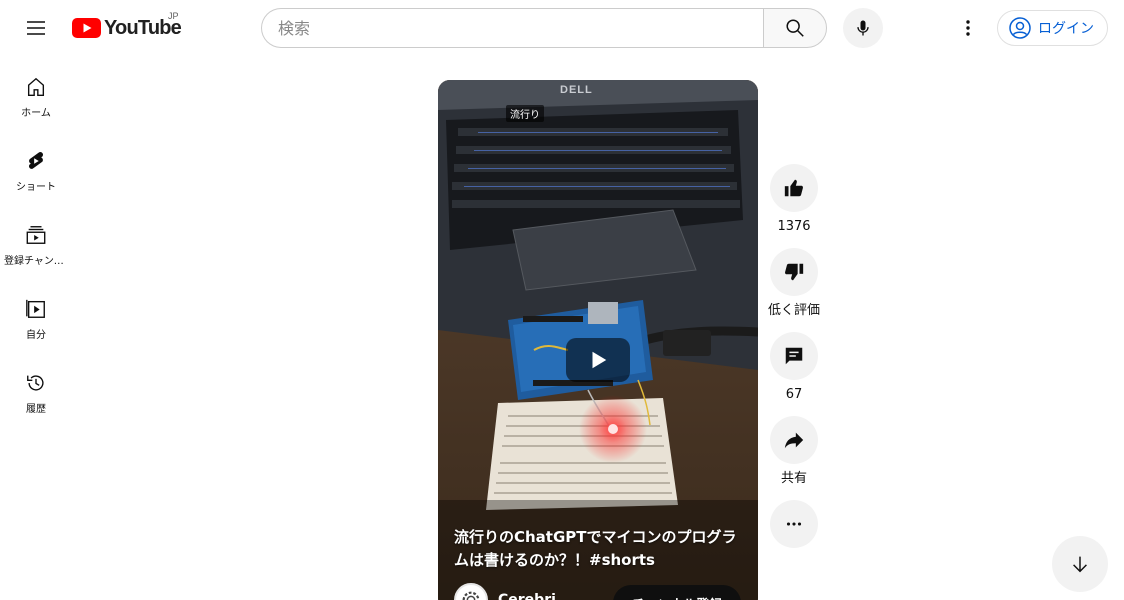 This screenshot has height=600, width=1124. I want to click on short-title: 流行りのChatGPTでマイコンのプログラムは書けるのか？！#shorts, so click(600, 549).